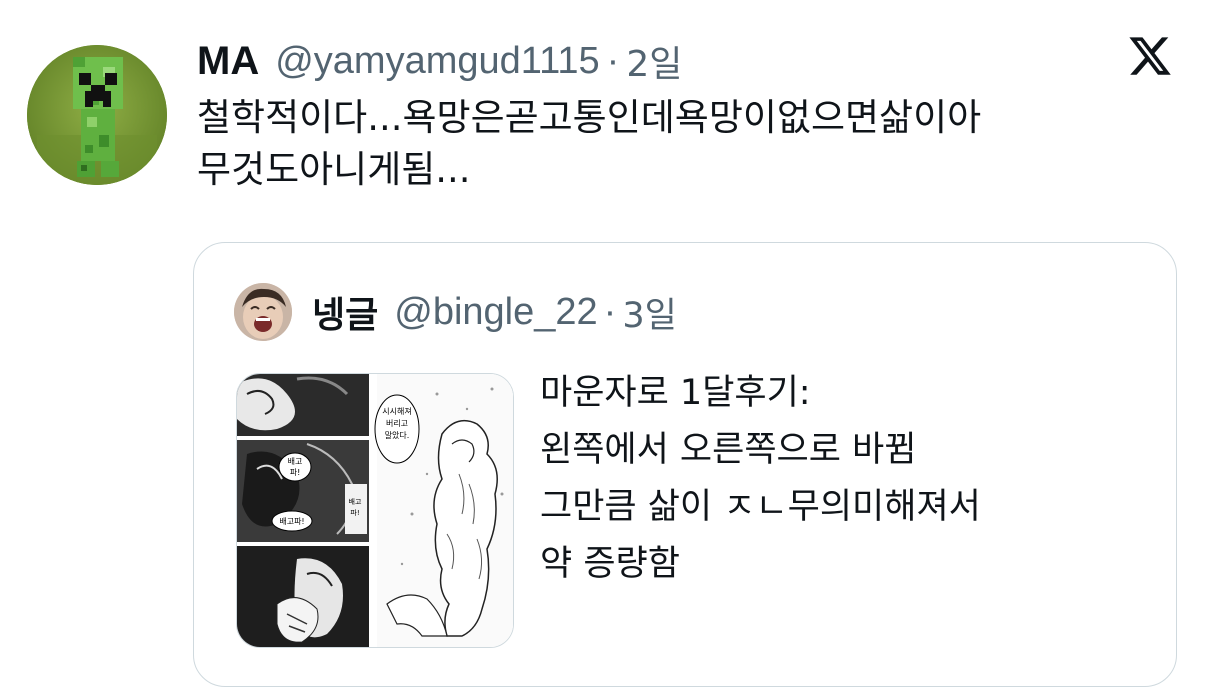 The width and height of the screenshot is (1206, 694). Describe the element at coordinates (396, 411) in the screenshot. I see `svg-text: 시시해져` at that location.